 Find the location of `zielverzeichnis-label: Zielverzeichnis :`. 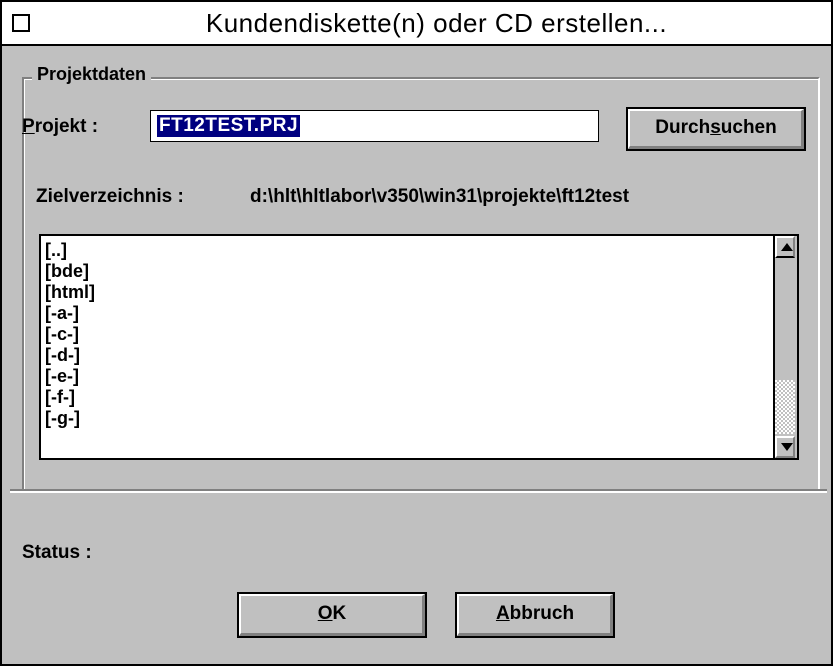

zielverzeichnis-label: Zielverzeichnis : is located at coordinates (110, 196).